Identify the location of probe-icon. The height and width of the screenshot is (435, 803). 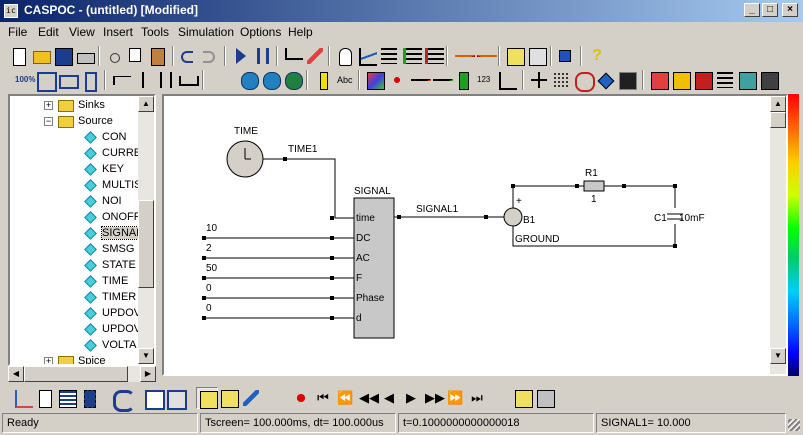
(323, 80).